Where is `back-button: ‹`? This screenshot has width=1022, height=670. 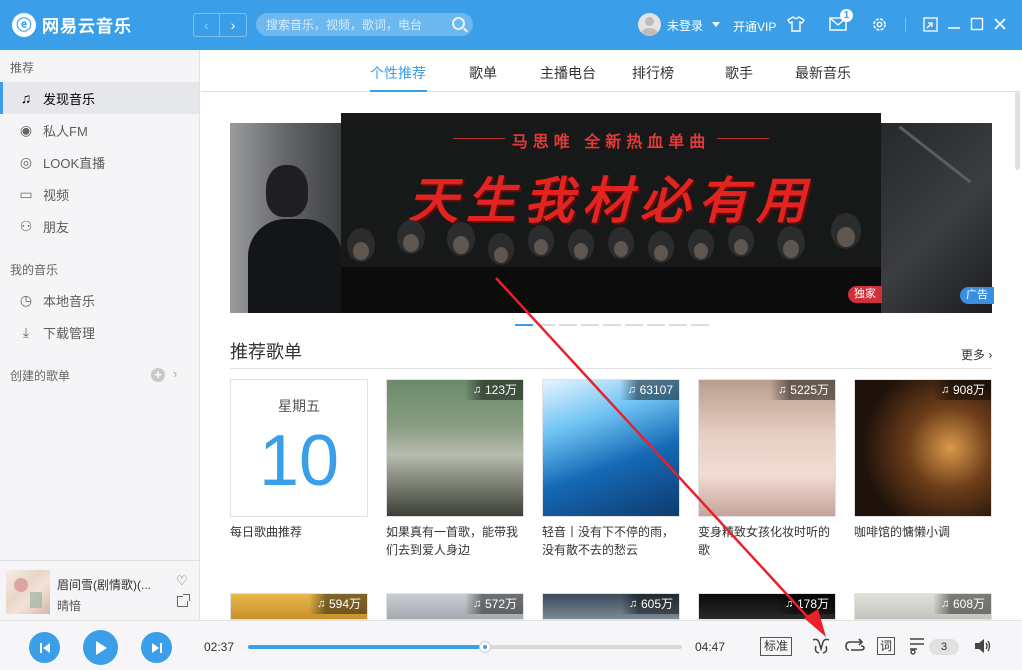
back-button: ‹ is located at coordinates (207, 25).